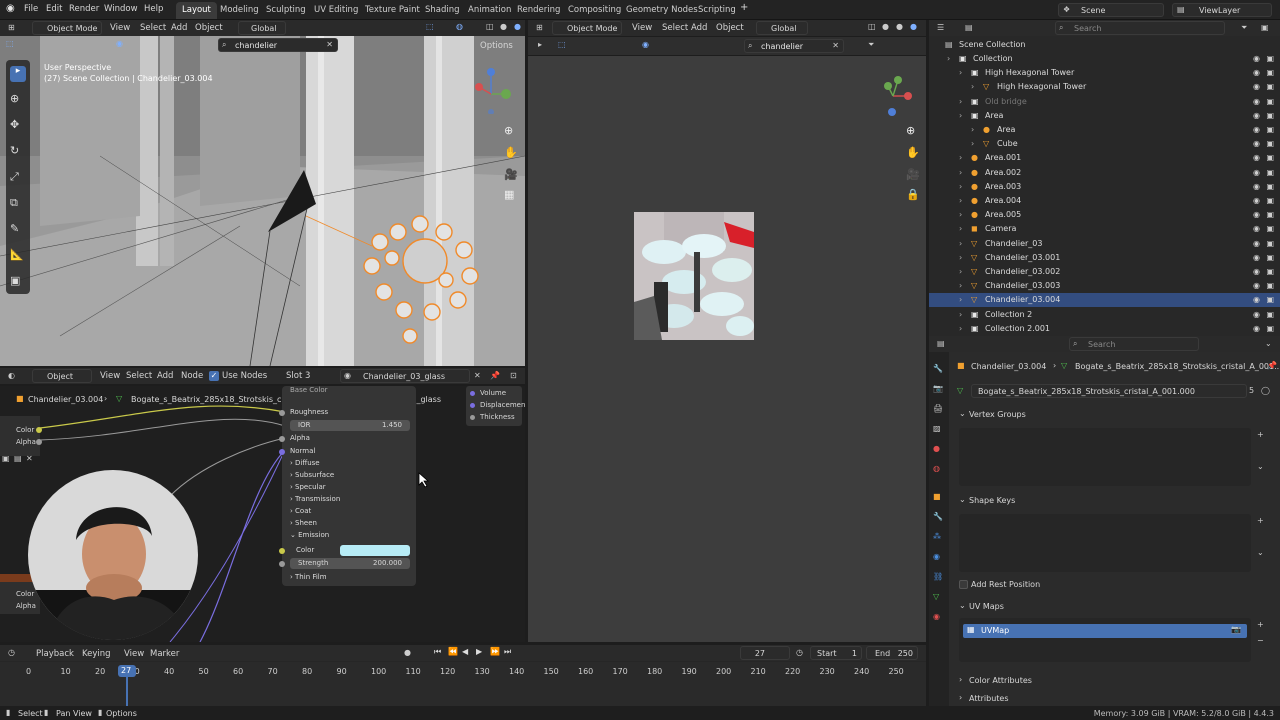 Image resolution: width=1280 pixels, height=720 pixels. I want to click on emission-strength-field: Strength 200.000, so click(350, 563).